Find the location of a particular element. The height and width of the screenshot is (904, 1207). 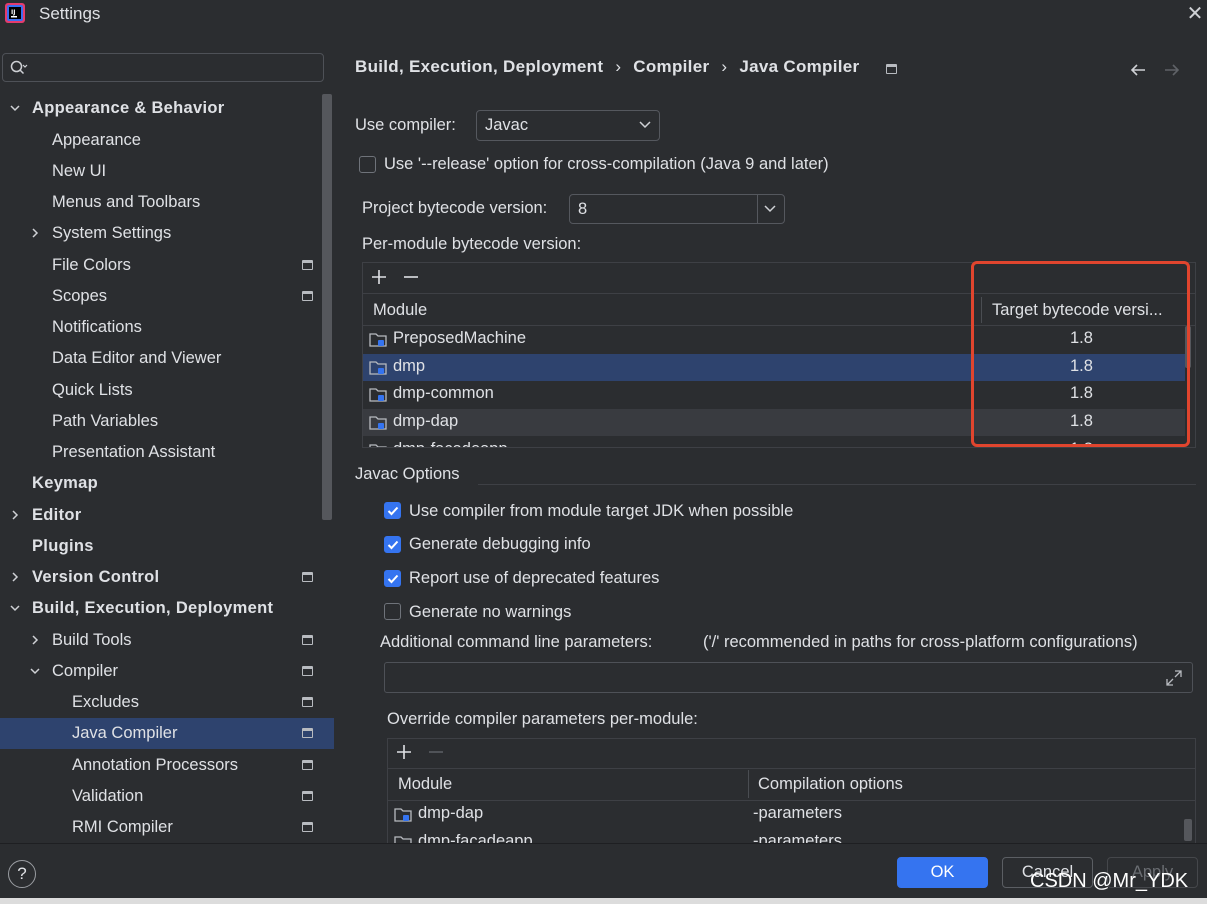

close-window-button: ✕ is located at coordinates (1195, 14).